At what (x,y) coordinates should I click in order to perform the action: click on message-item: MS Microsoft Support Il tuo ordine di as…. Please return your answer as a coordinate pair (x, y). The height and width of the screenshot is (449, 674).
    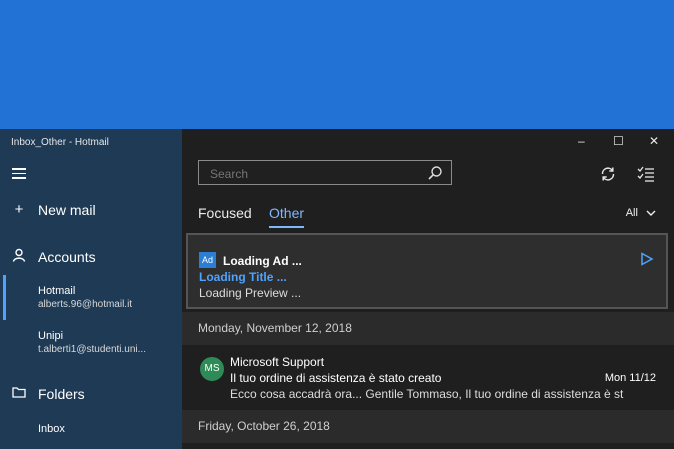
    Looking at the image, I should click on (428, 377).